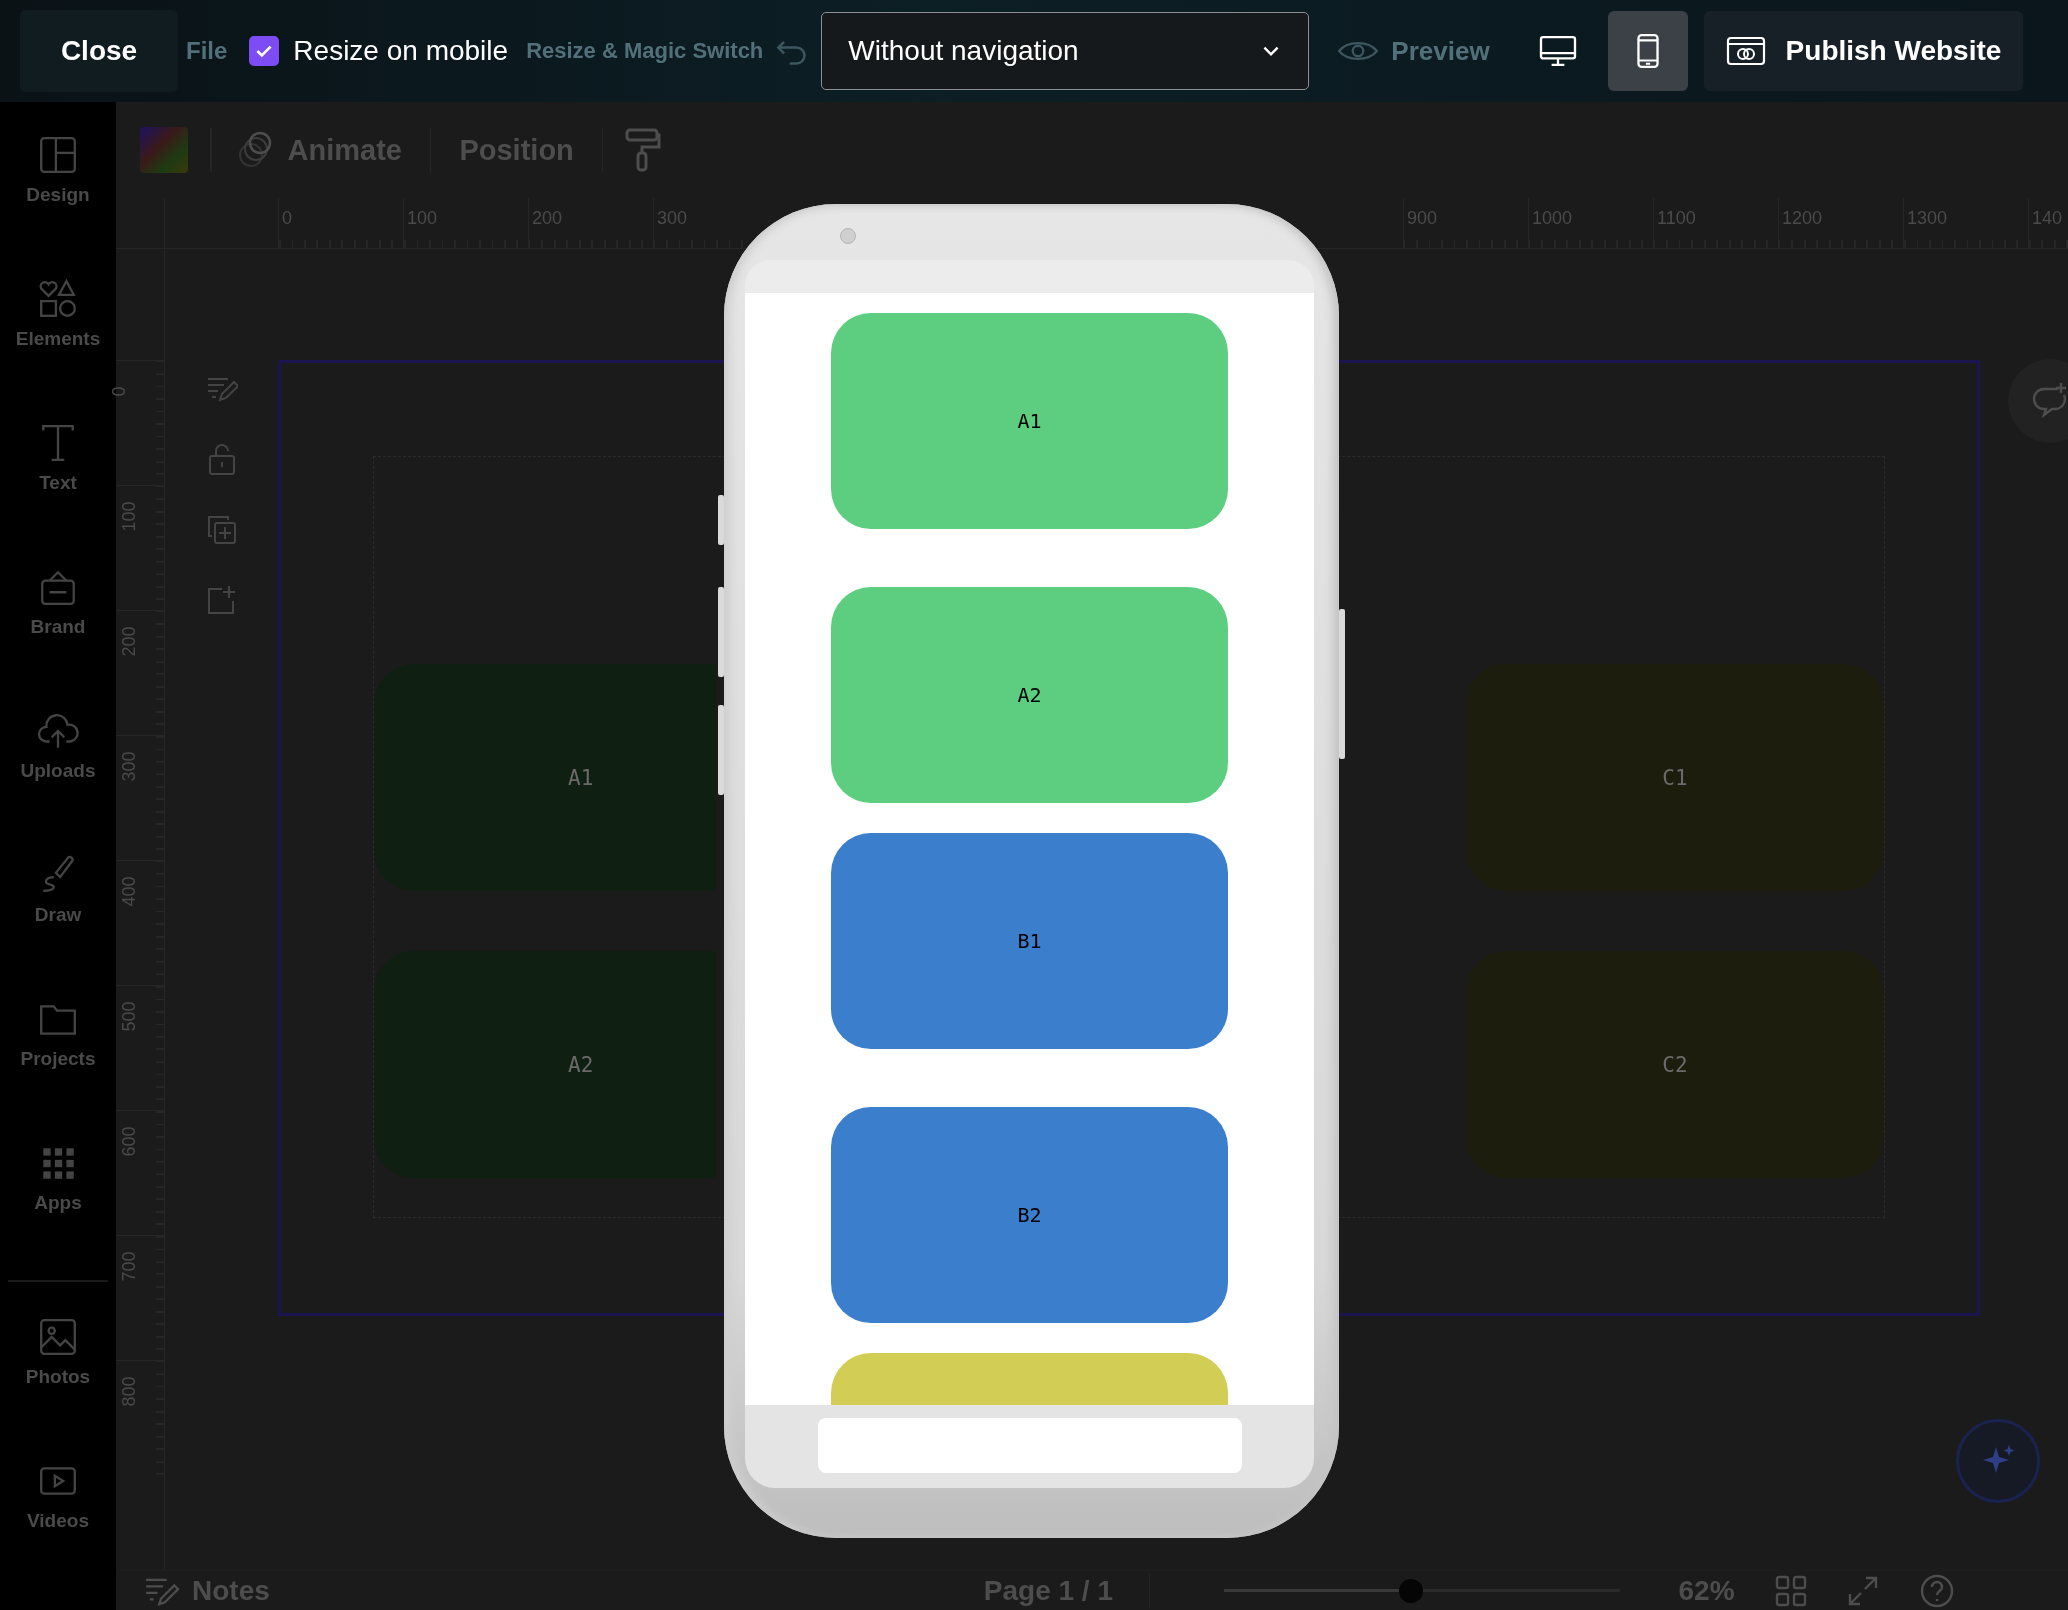 The width and height of the screenshot is (2068, 1610). I want to click on phone-icon, so click(1647, 51).